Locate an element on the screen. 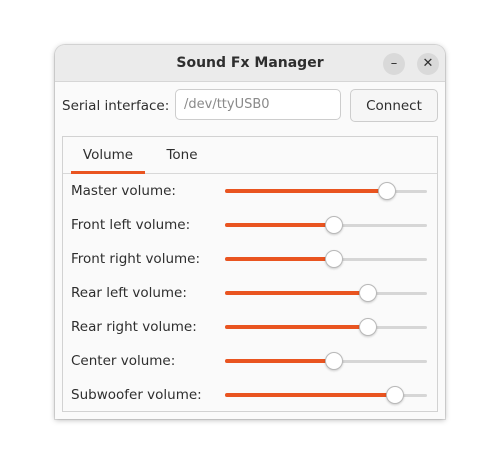  close-button: ✕ is located at coordinates (428, 64).